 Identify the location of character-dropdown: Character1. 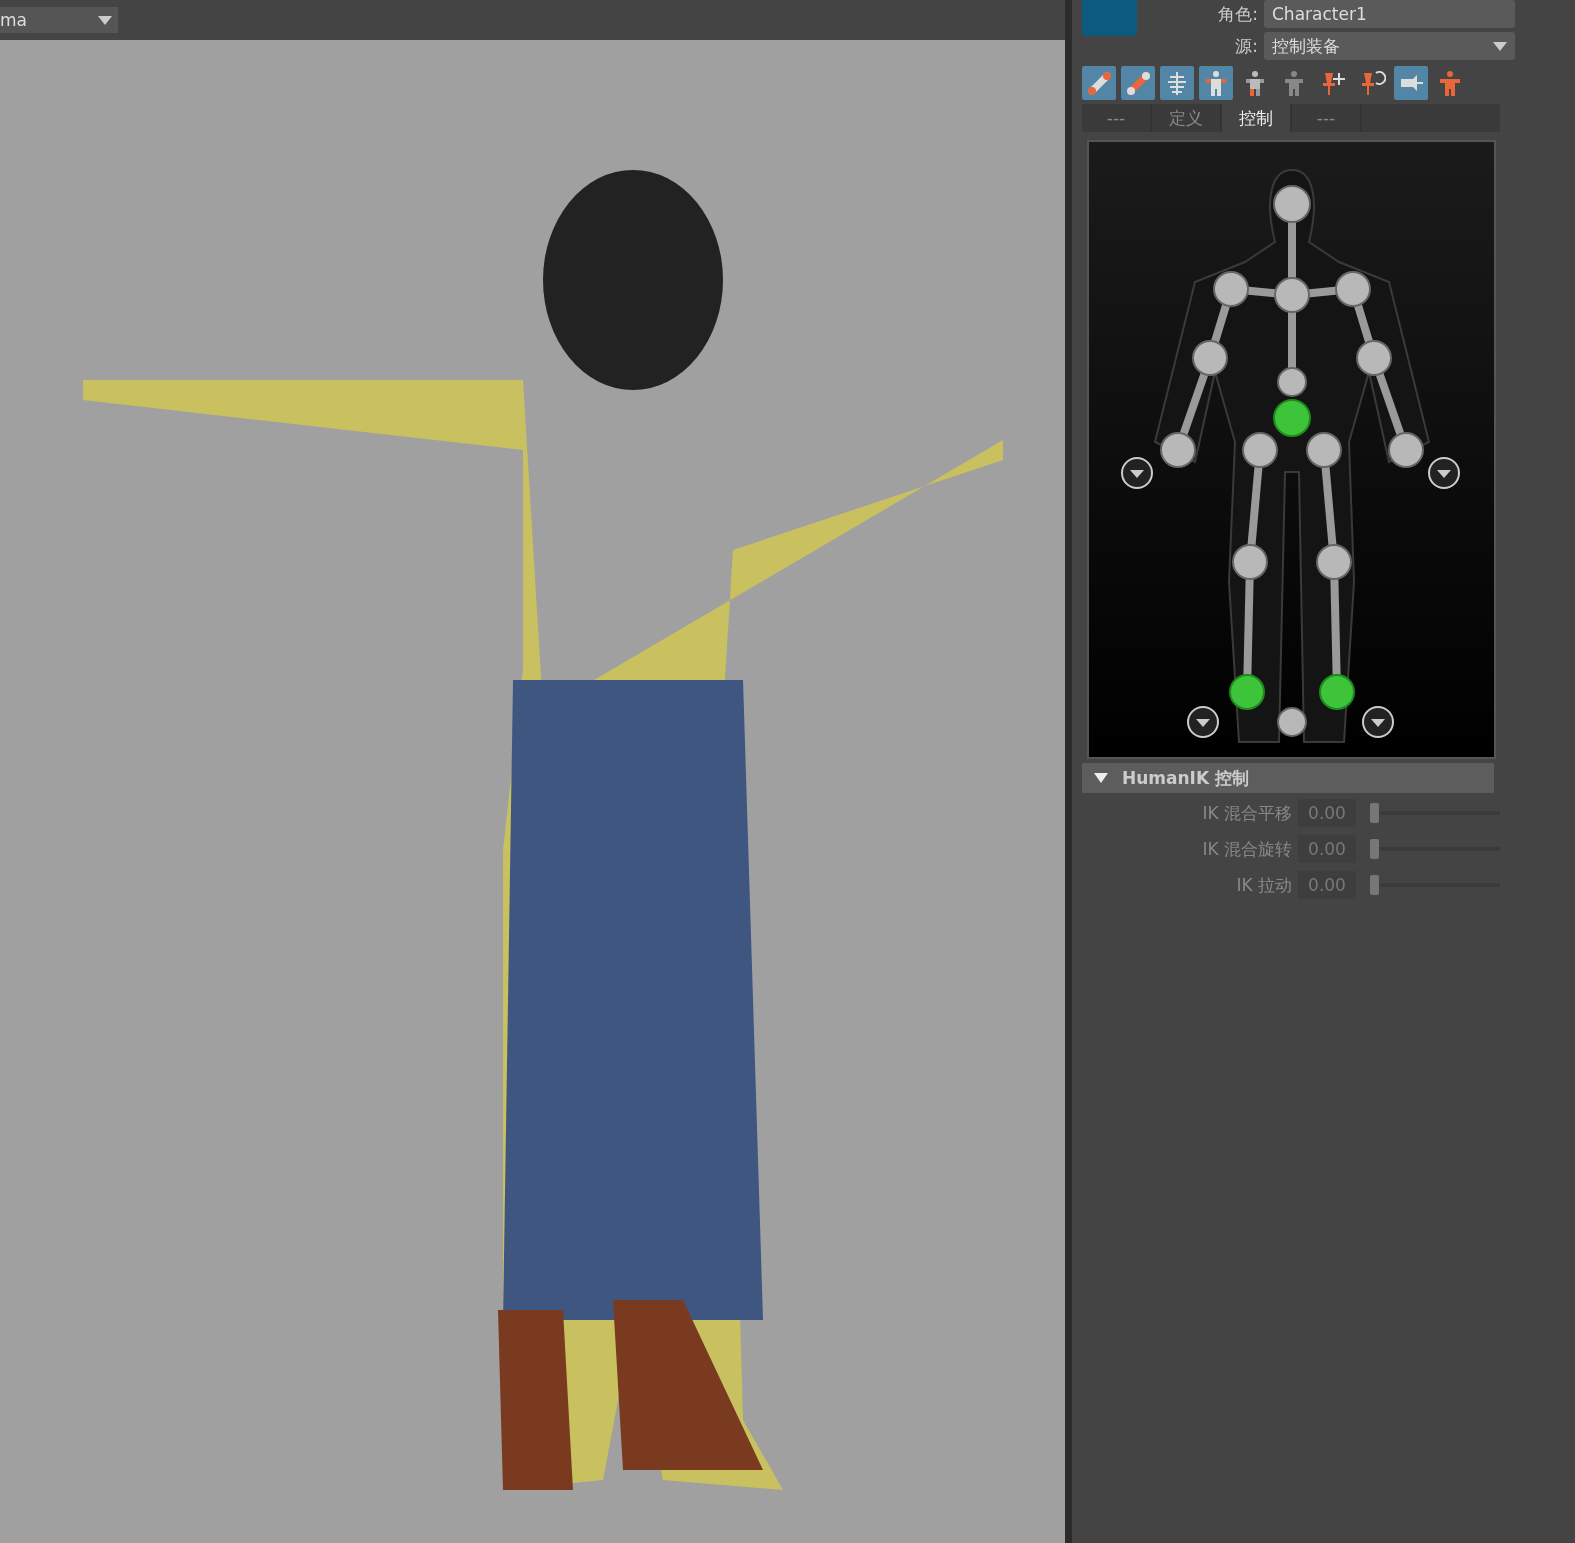
(1389, 14).